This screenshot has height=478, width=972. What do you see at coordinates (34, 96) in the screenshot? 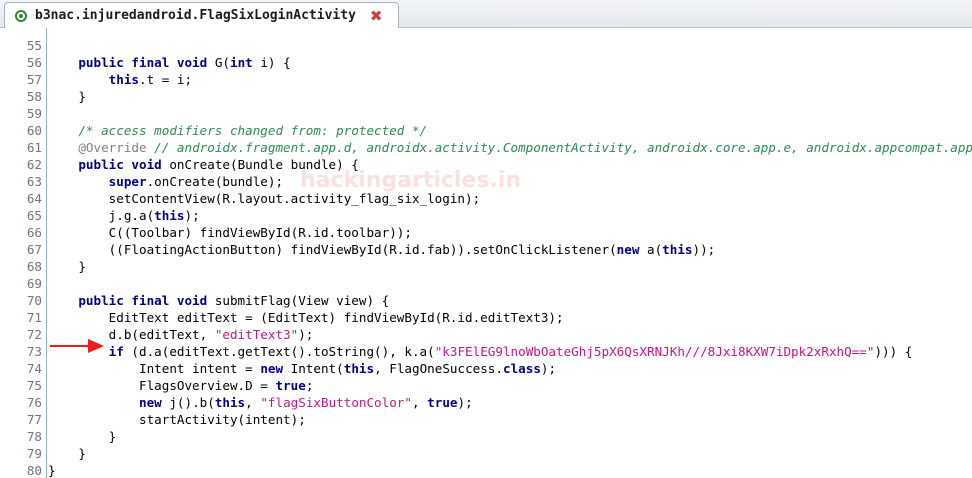
I see `line-number: 58` at bounding box center [34, 96].